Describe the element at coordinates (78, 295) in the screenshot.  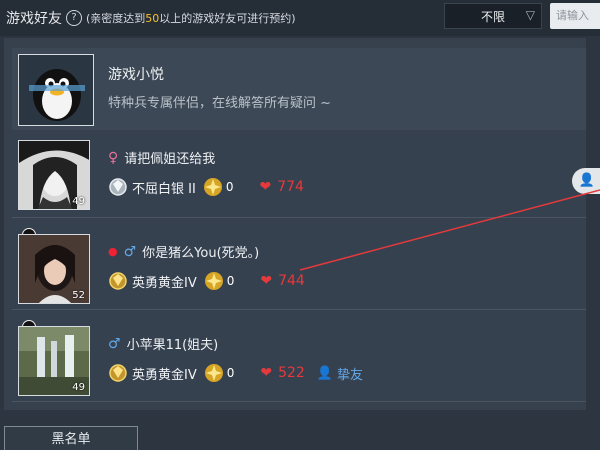
I see `level-label: 52` at that location.